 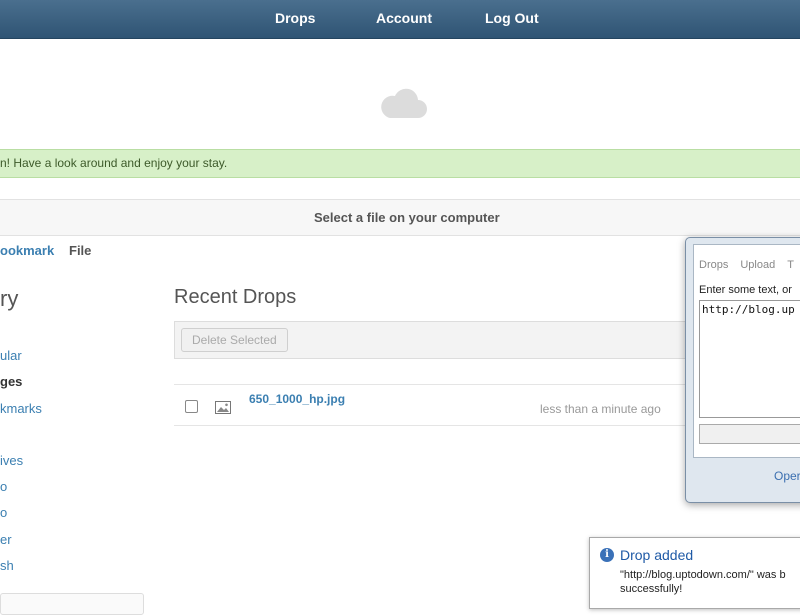 I want to click on popup-open-link: Oper, so click(x=787, y=476).